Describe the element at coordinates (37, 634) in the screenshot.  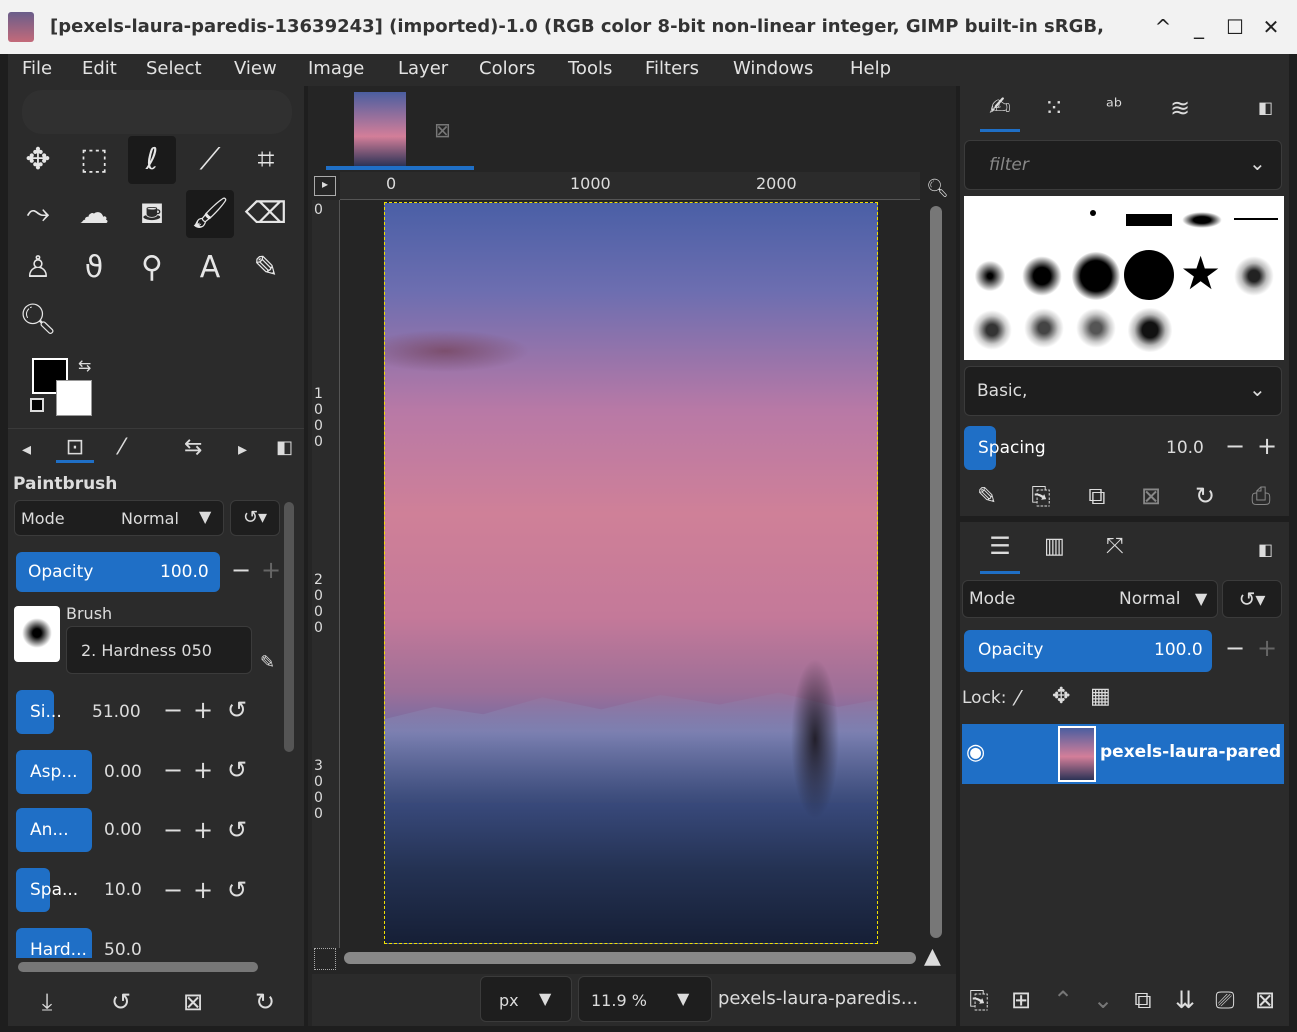
I see `brush-preview` at that location.